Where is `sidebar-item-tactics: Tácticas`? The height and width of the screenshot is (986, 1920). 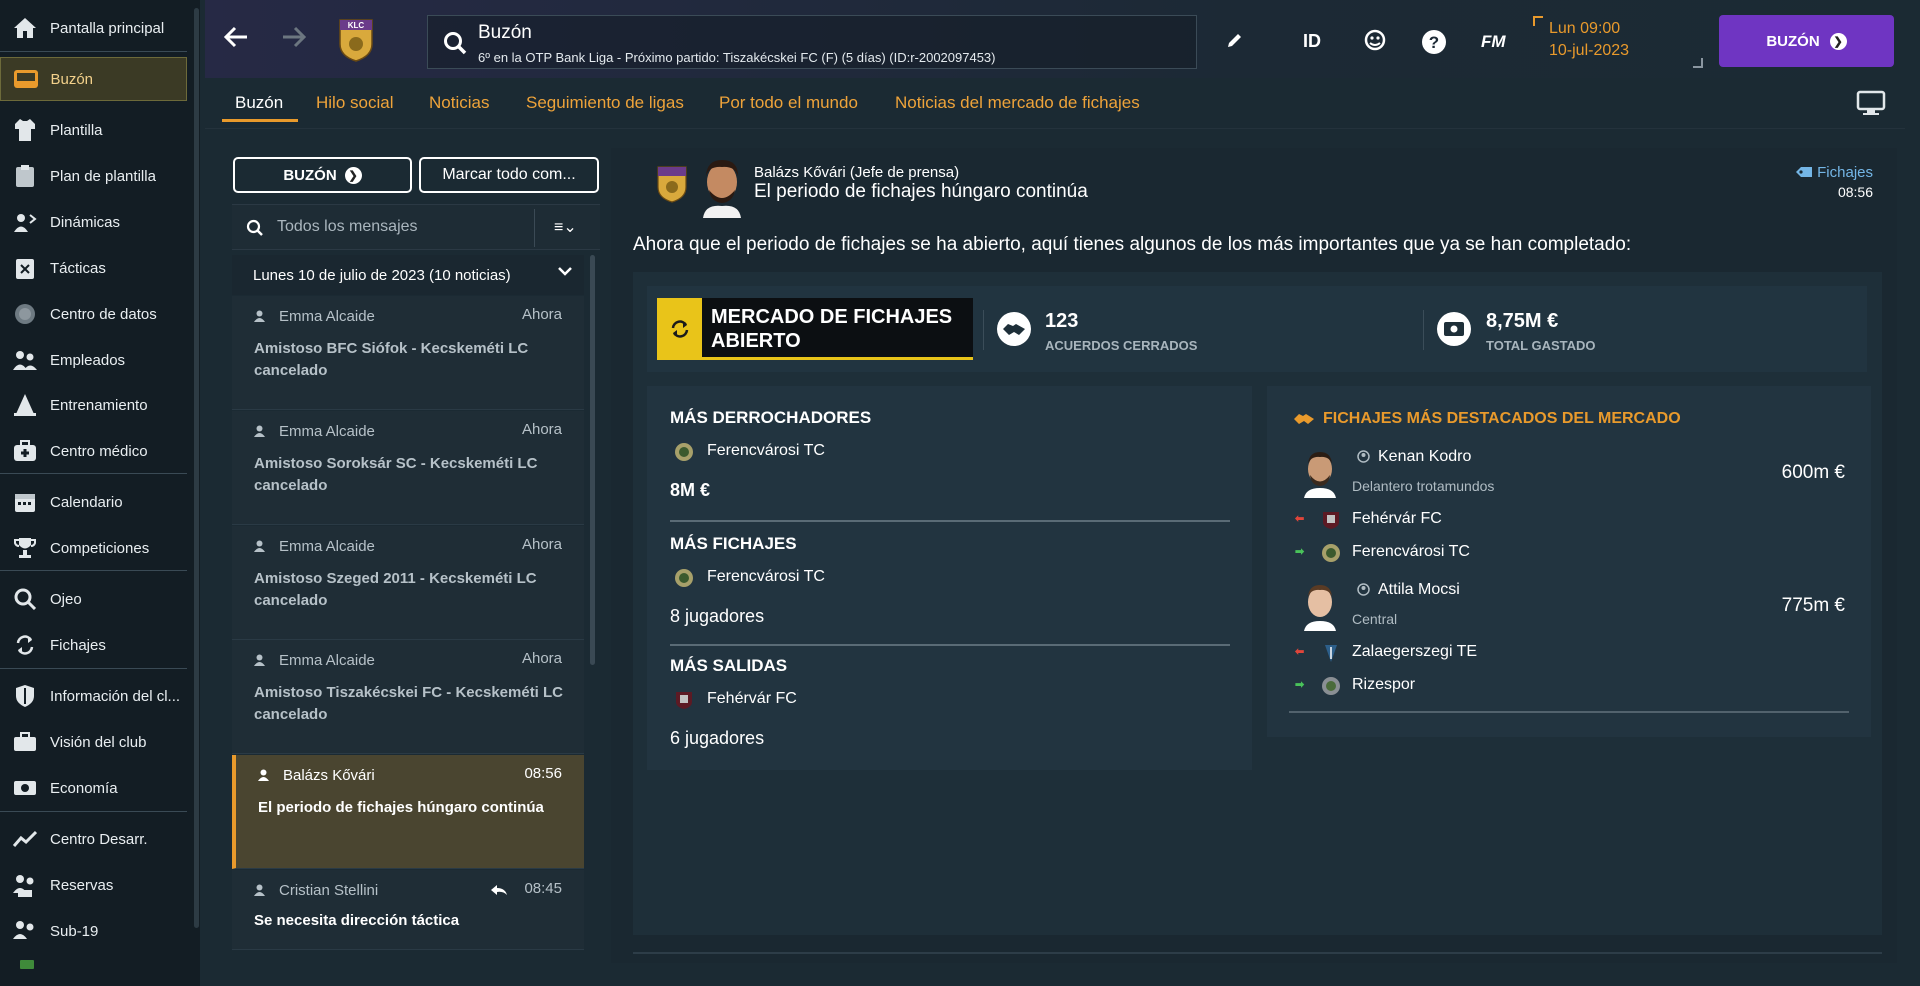
sidebar-item-tactics: Tácticas is located at coordinates (93, 268).